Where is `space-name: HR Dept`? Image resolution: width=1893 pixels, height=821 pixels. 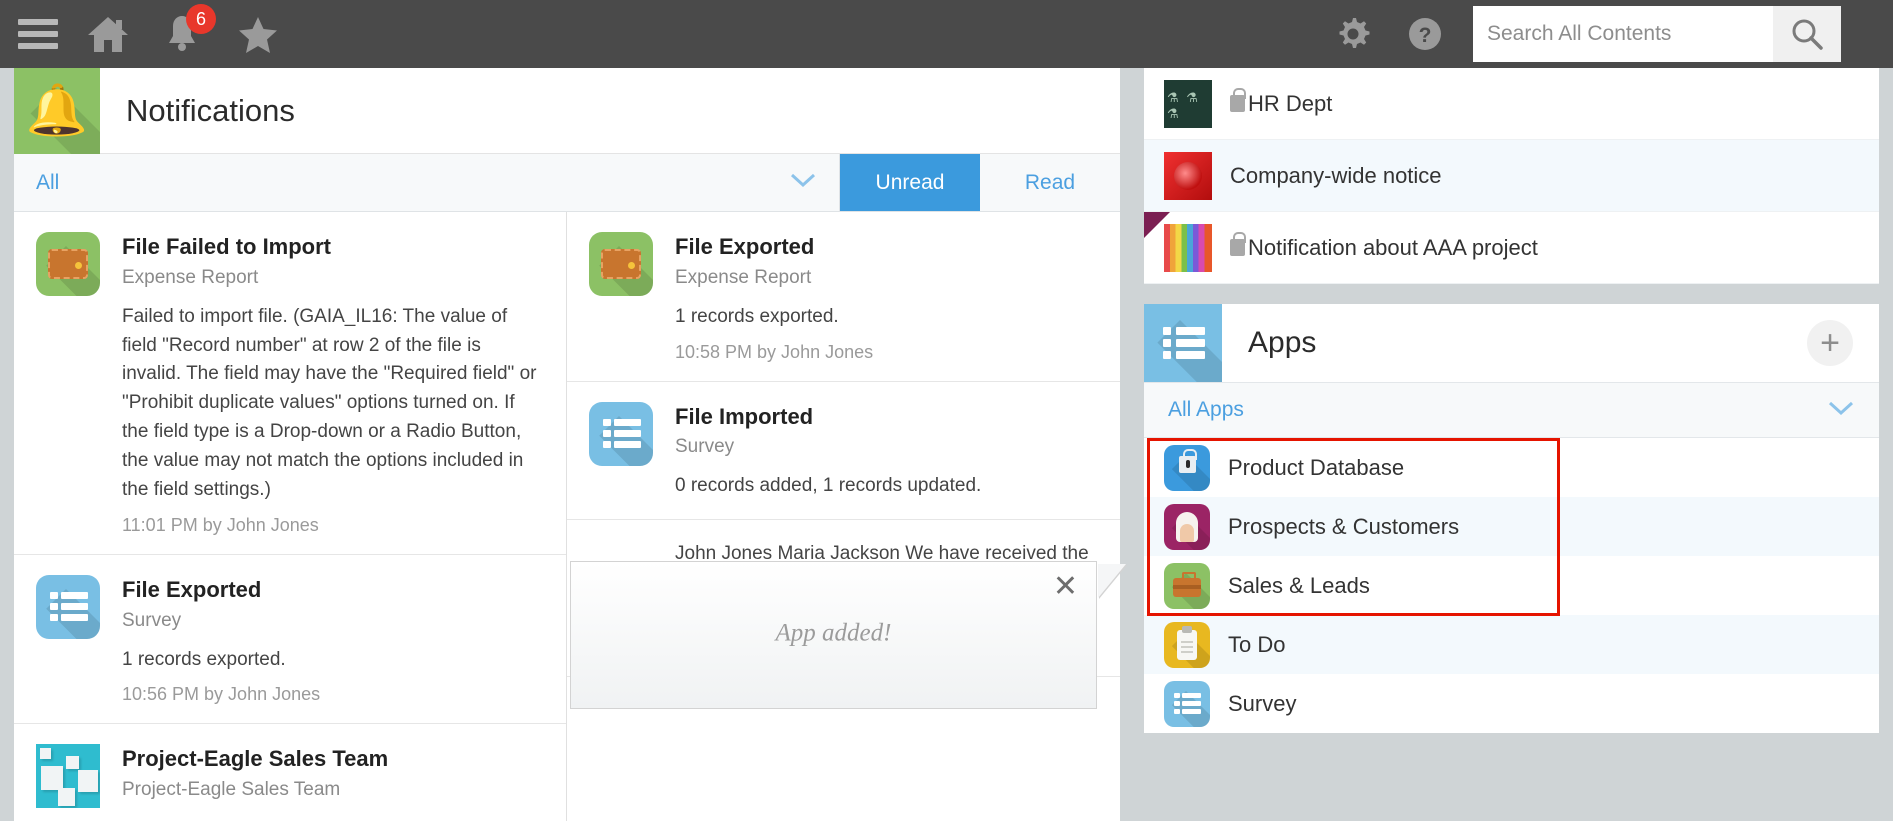
space-name: HR Dept is located at coordinates (1290, 103).